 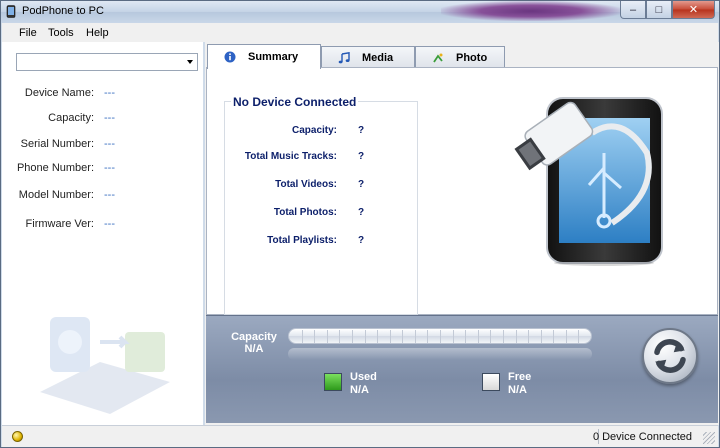 I want to click on device-name-row: Device Name: ---, so click(x=102, y=94).